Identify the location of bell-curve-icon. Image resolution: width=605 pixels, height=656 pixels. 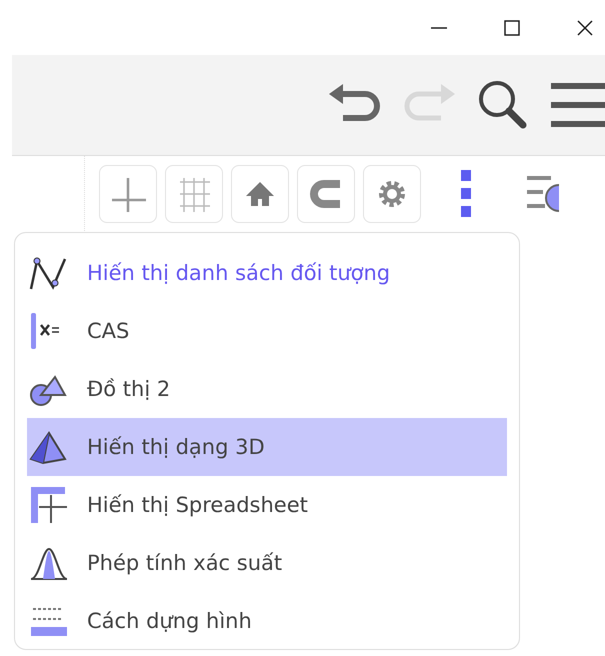
(49, 563).